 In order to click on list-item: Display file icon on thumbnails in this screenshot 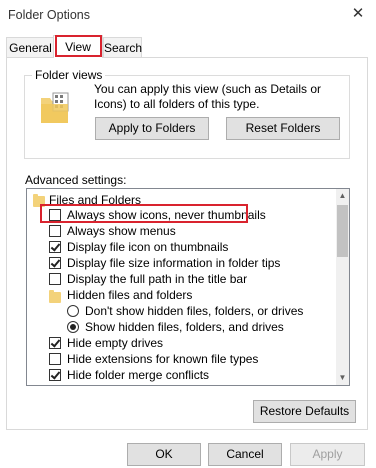, I will do `click(147, 247)`.